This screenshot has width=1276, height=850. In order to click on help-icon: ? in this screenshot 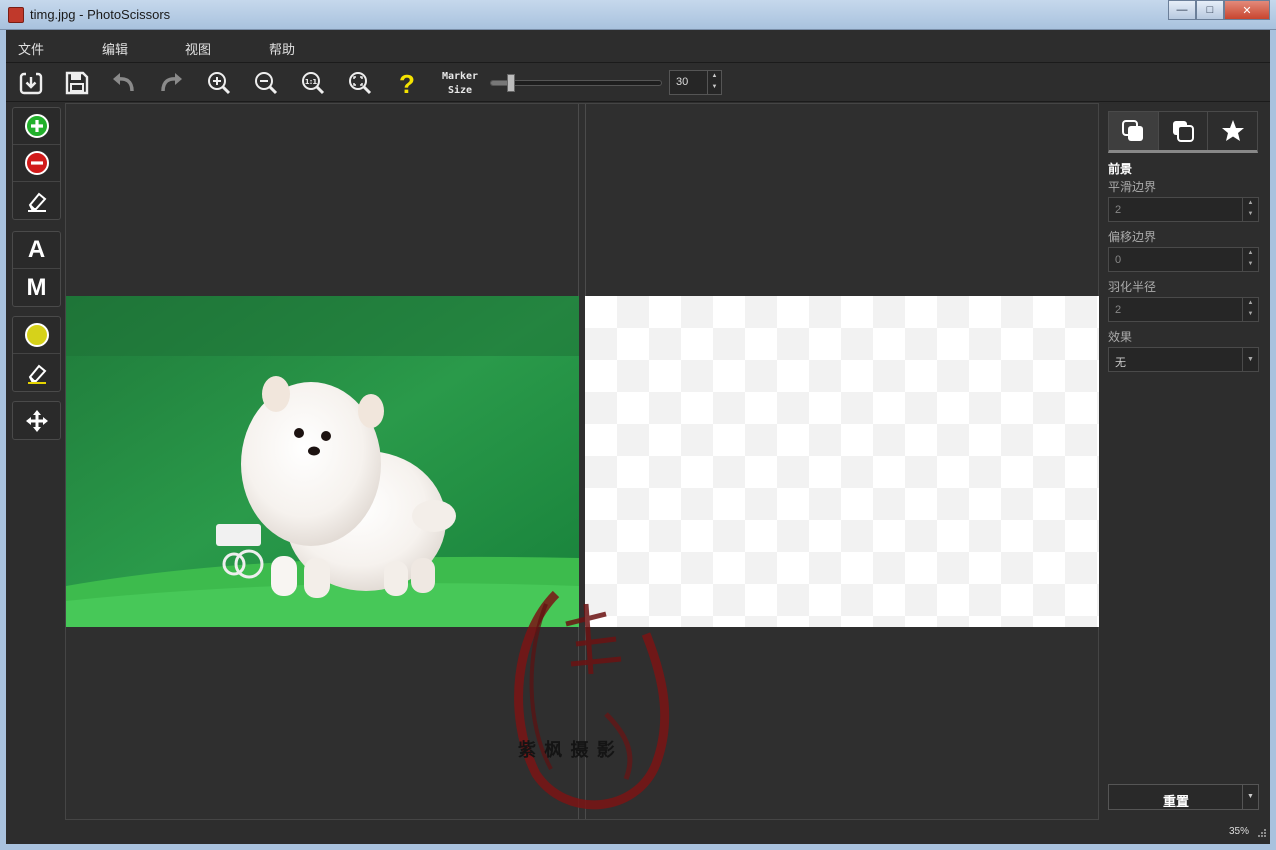, I will do `click(407, 83)`.